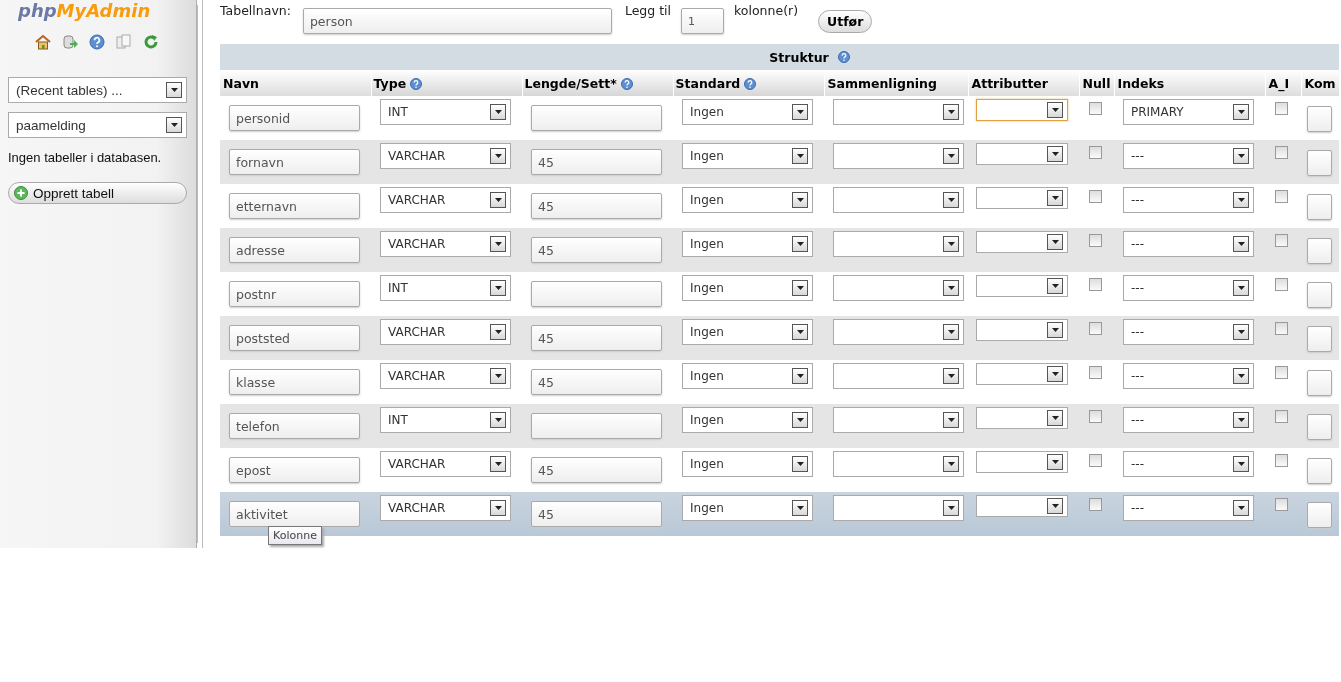  Describe the element at coordinates (97, 125) in the screenshot. I see `database-dropdown: paamelding` at that location.